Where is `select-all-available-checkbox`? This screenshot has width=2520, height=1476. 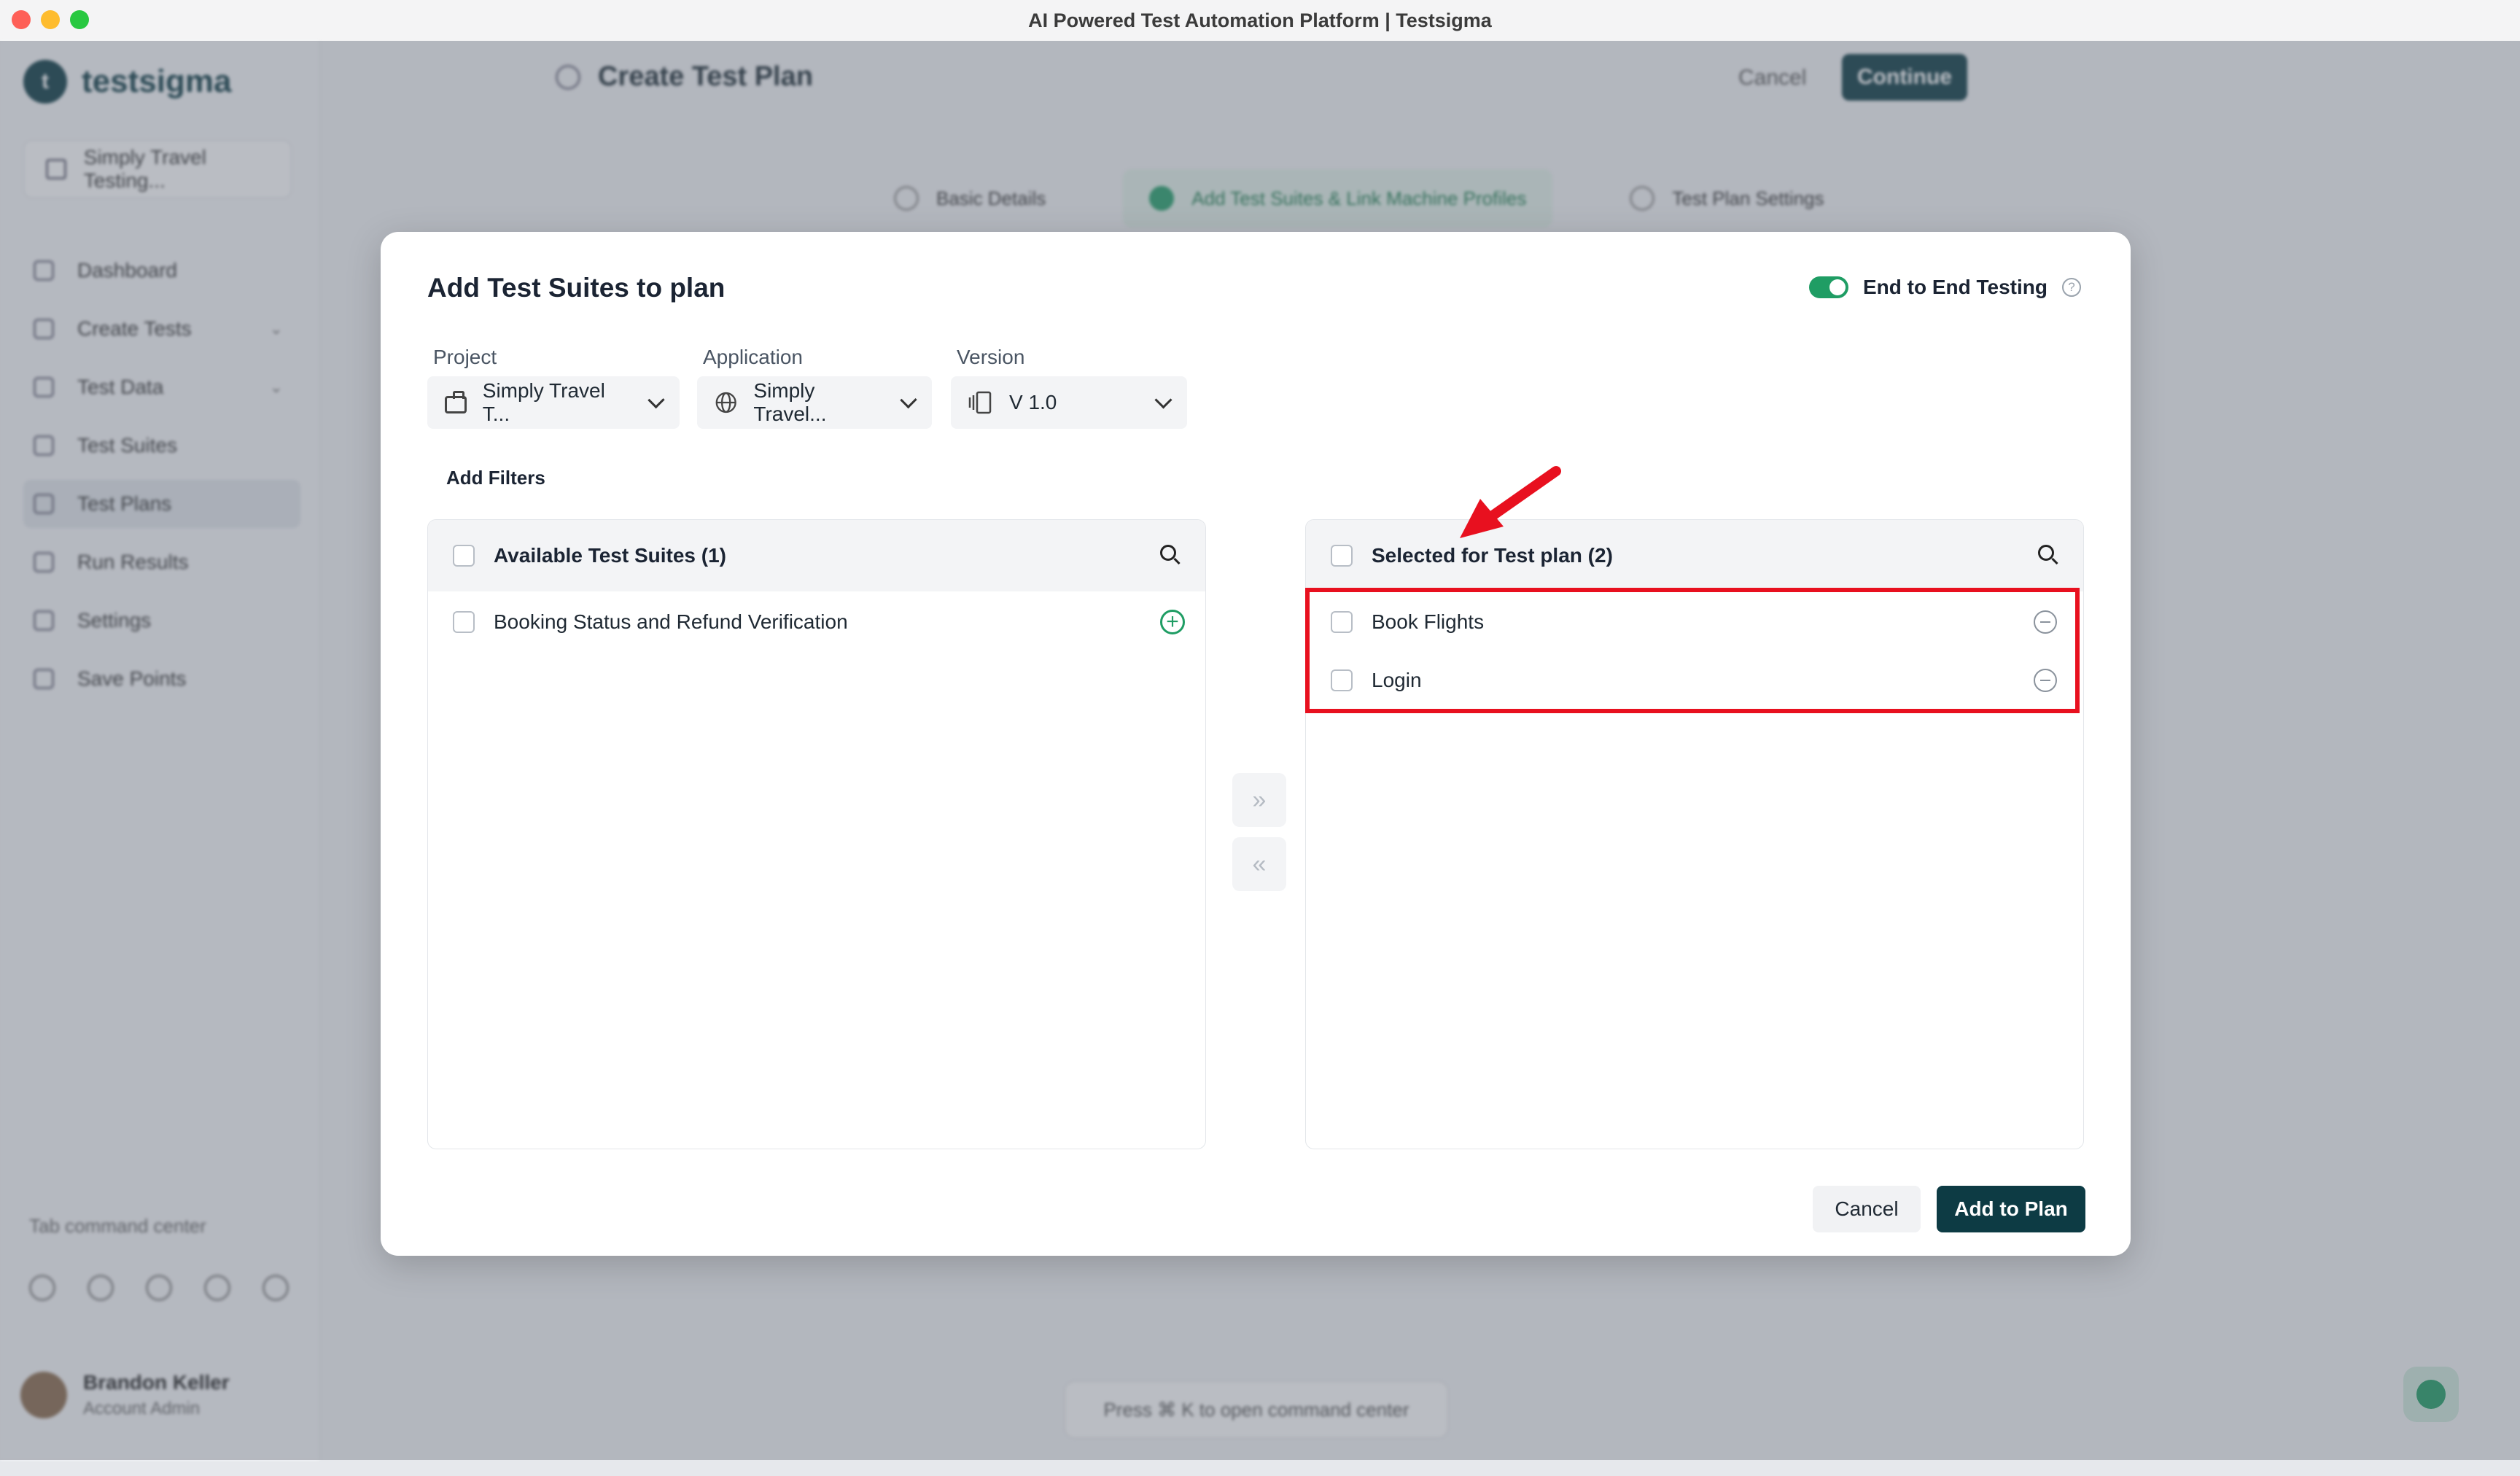
select-all-available-checkbox is located at coordinates (464, 556).